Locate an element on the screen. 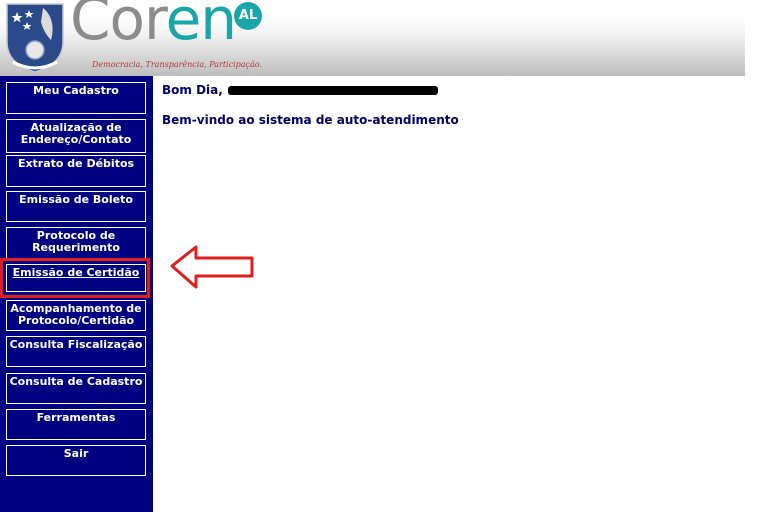 The image size is (768, 512). menu-meu-cadastro: Meu Cadastro is located at coordinates (76, 98).